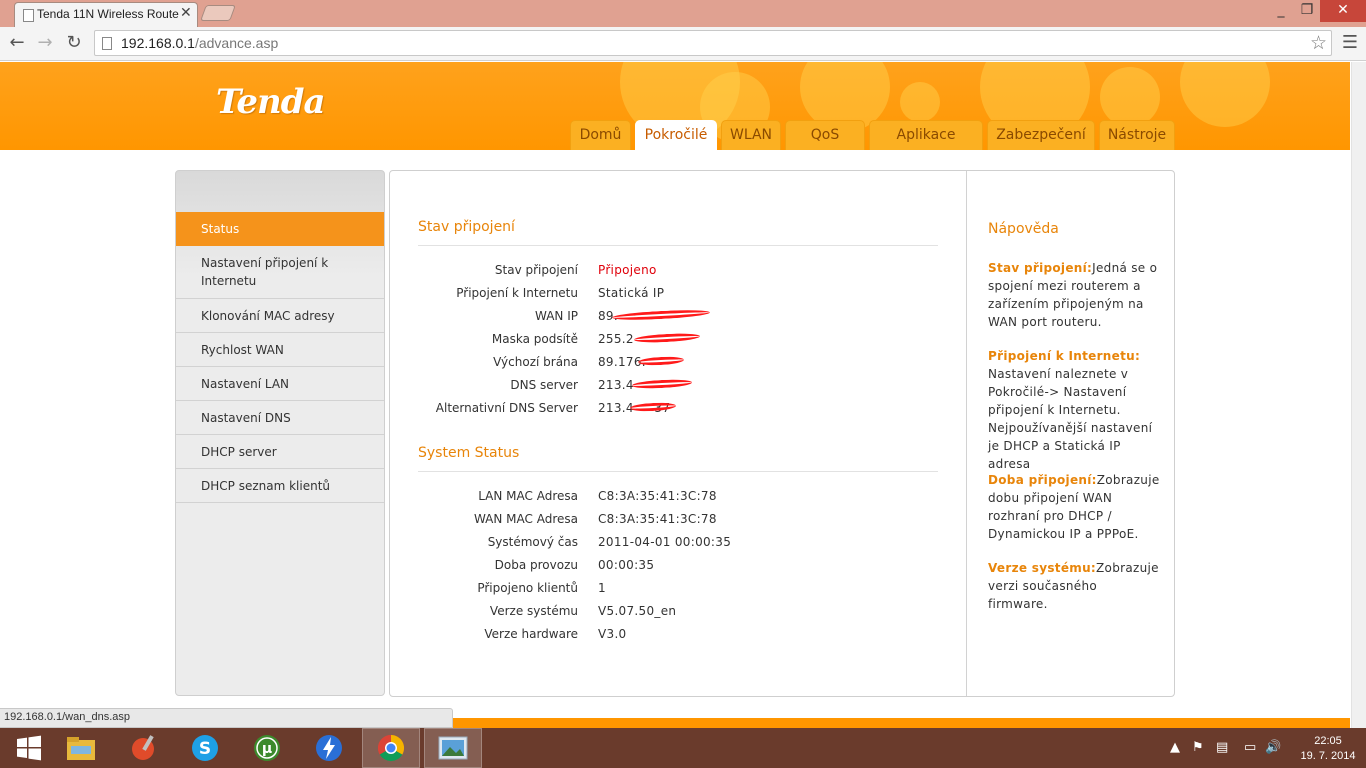  What do you see at coordinates (637, 611) in the screenshot?
I see `firmware-version-value: V5.07.50_en` at bounding box center [637, 611].